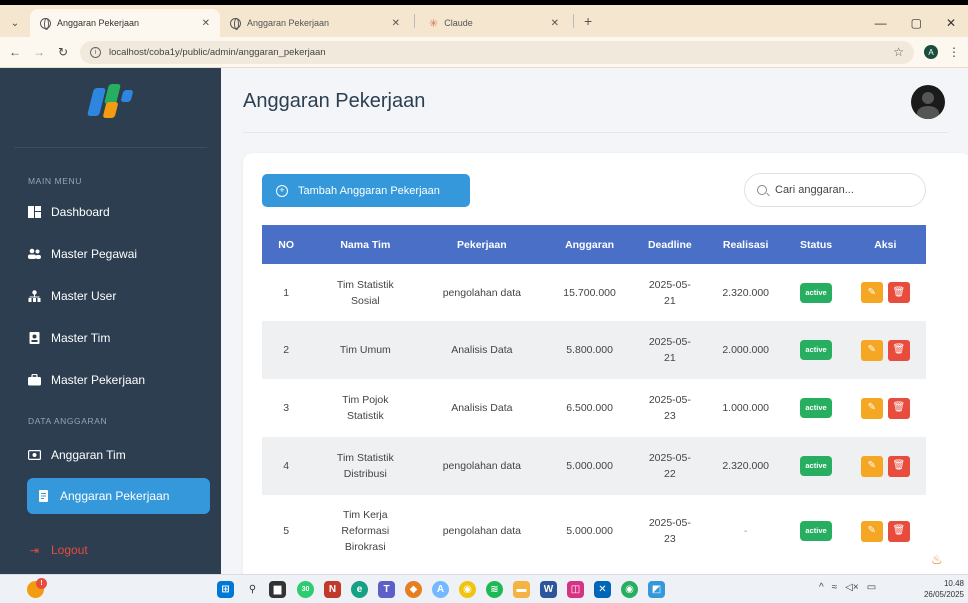 This screenshot has height=603, width=968. I want to click on cell-nama-tim: Tim Statistik Distribusi, so click(365, 466).